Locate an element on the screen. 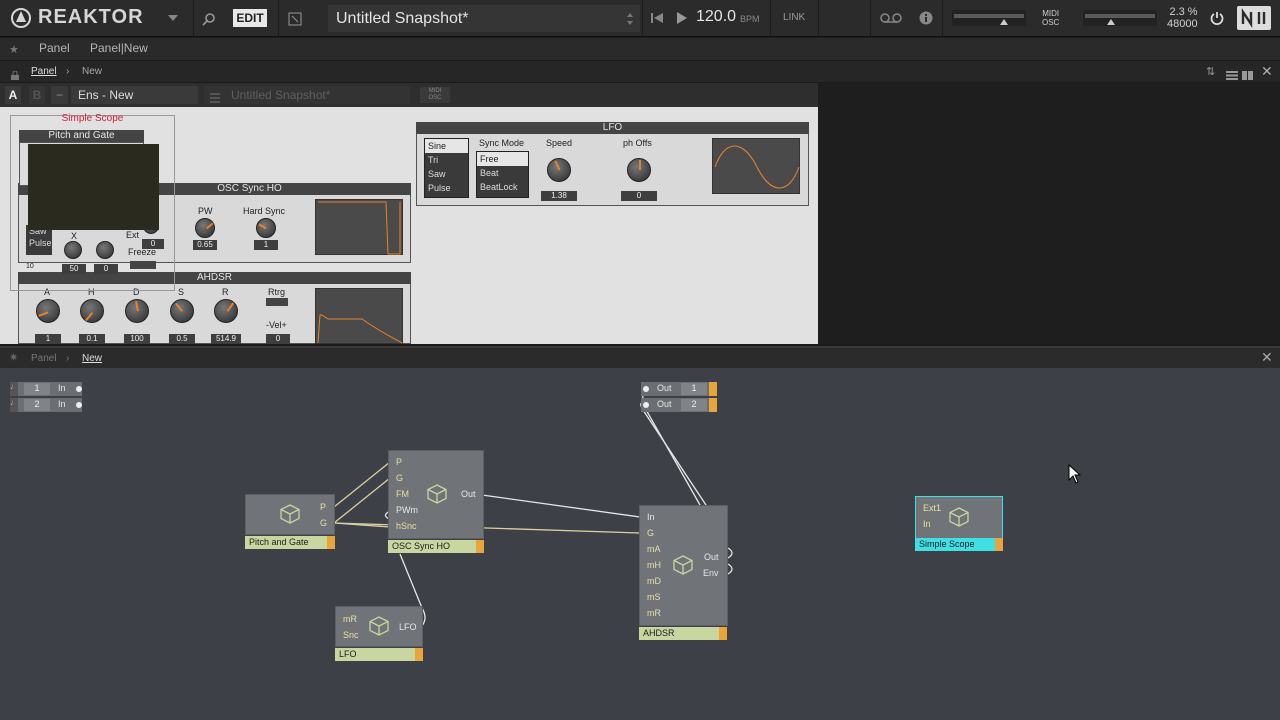  reaktor-logo: REAKTOR is located at coordinates (77, 17).